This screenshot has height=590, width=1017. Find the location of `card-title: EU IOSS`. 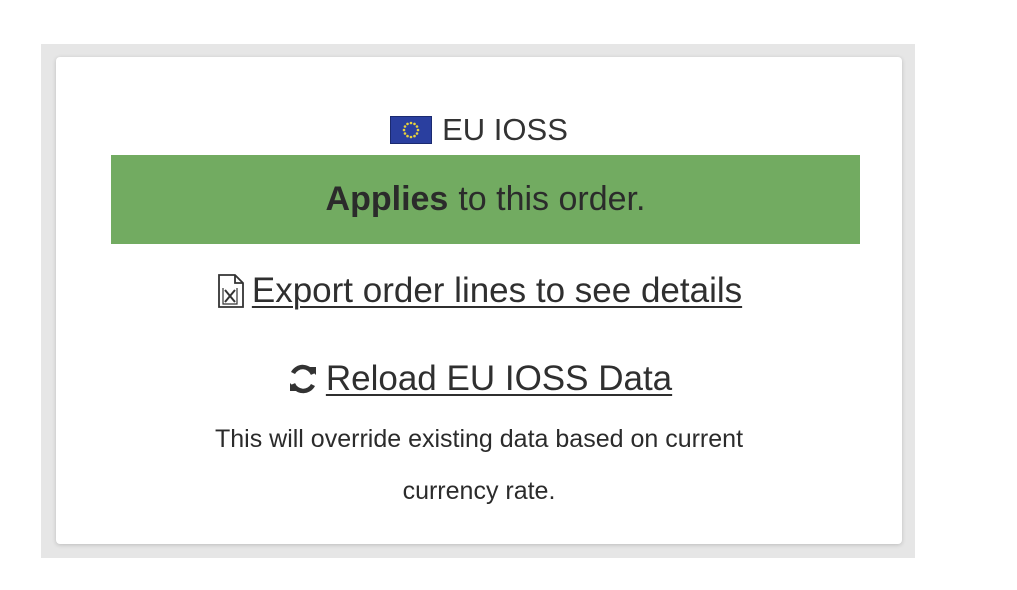

card-title: EU IOSS is located at coordinates (505, 129).